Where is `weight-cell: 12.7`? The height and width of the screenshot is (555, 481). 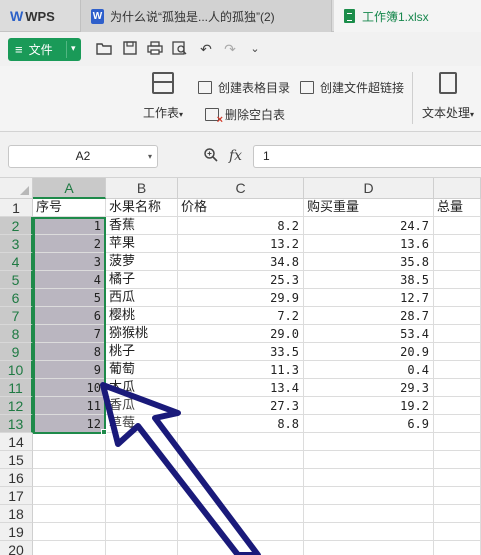 weight-cell: 12.7 is located at coordinates (369, 298).